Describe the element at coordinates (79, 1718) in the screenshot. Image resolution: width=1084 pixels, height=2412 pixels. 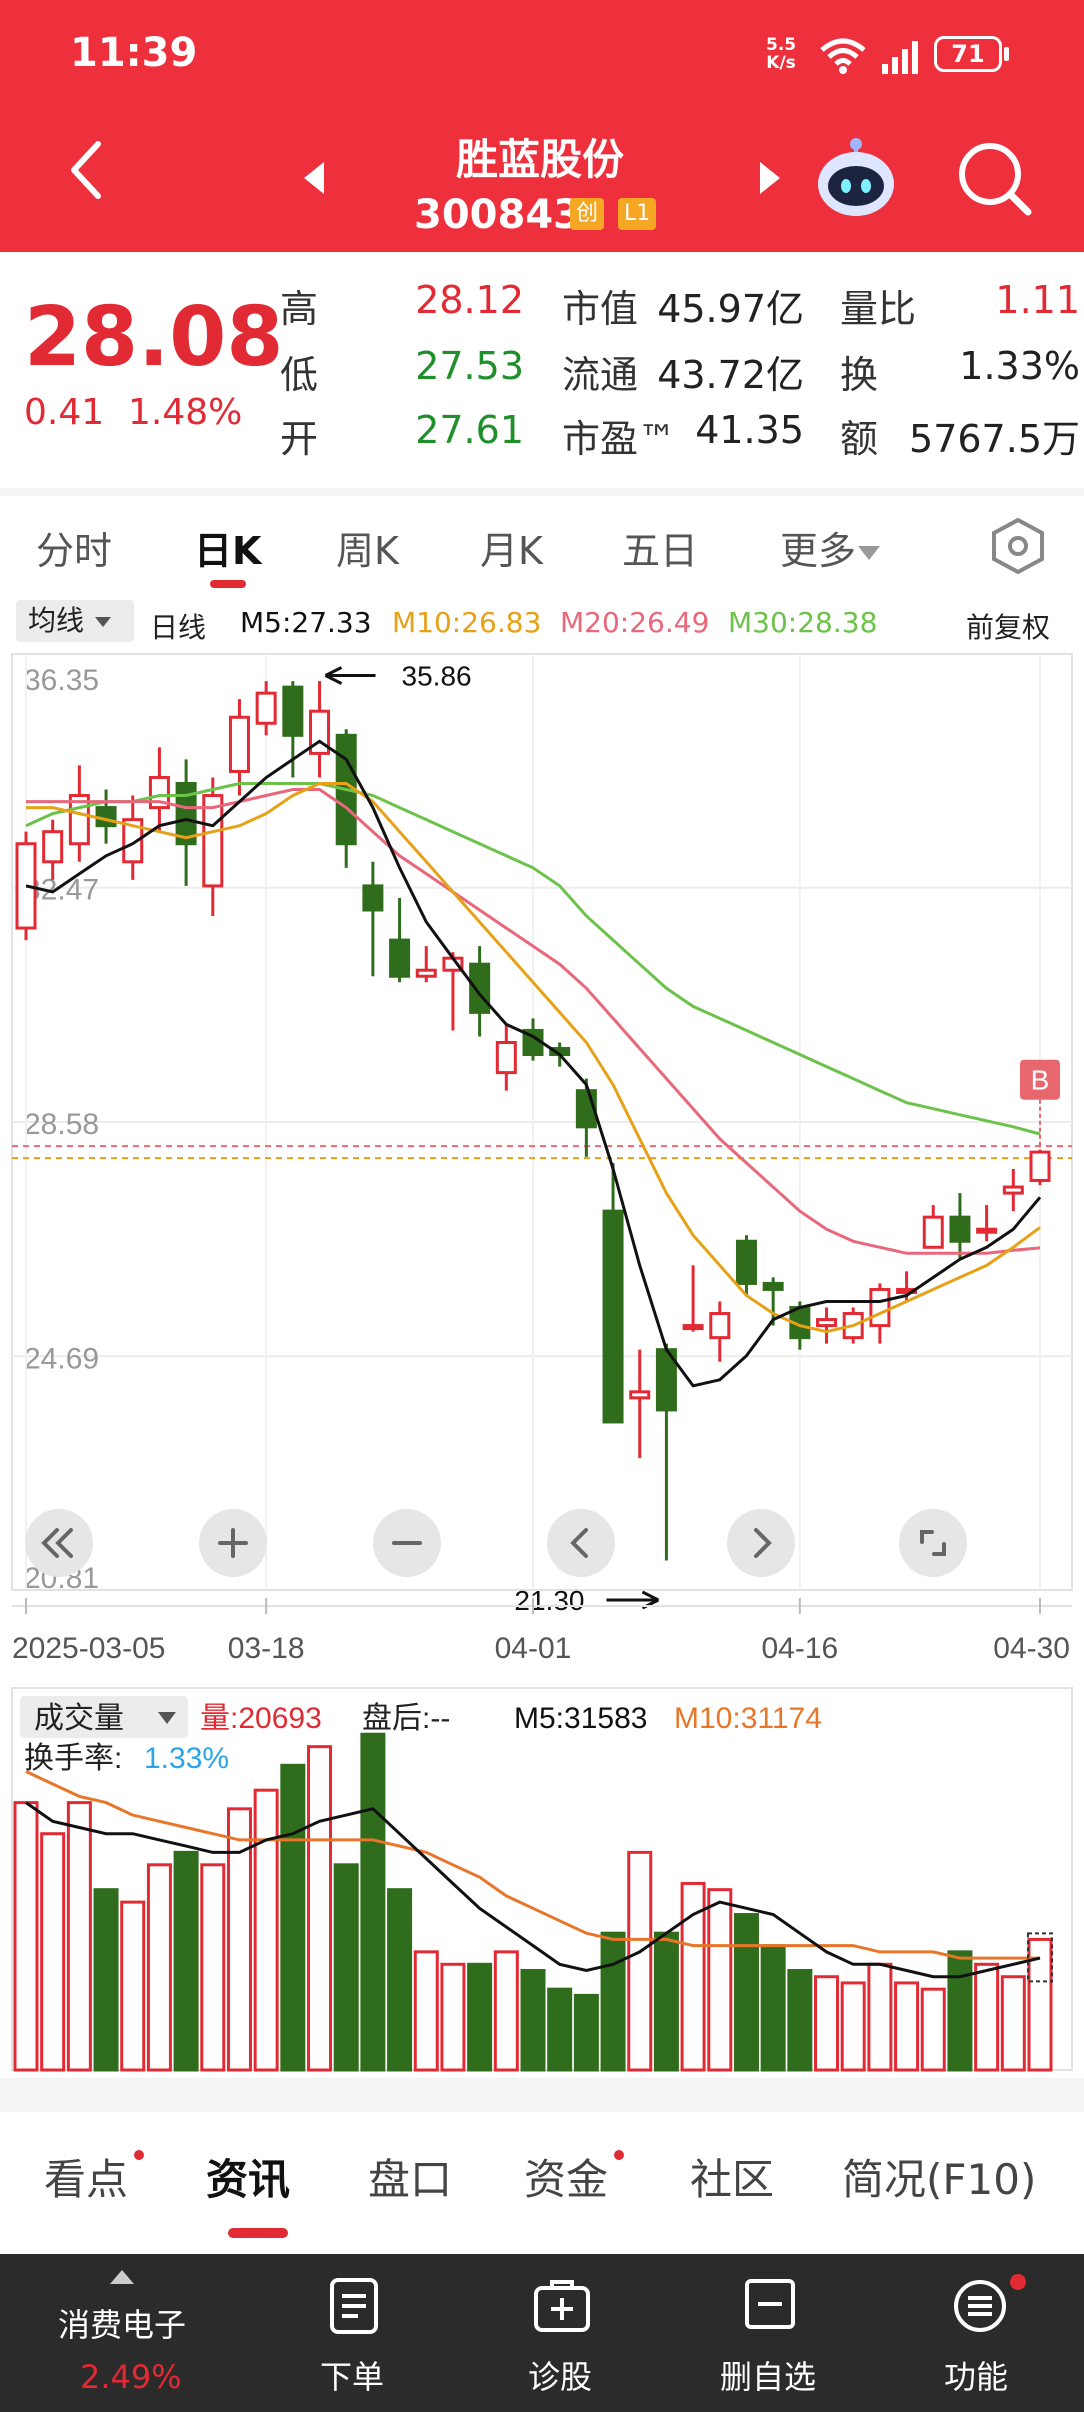
I see `volume-title: 成交量` at that location.